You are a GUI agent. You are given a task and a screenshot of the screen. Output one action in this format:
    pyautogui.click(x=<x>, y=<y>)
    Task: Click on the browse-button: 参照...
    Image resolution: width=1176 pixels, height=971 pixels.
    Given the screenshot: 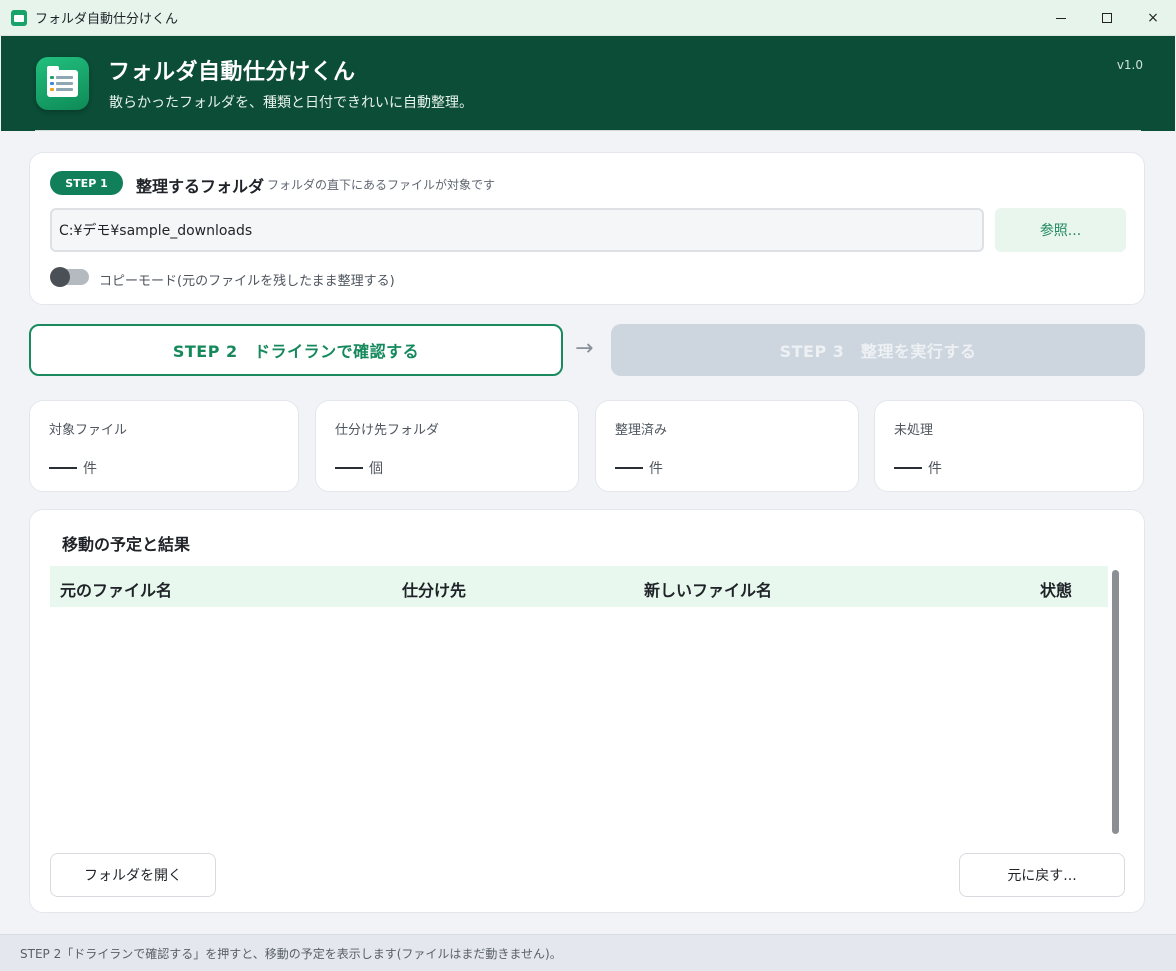 What is the action you would take?
    pyautogui.click(x=1060, y=230)
    